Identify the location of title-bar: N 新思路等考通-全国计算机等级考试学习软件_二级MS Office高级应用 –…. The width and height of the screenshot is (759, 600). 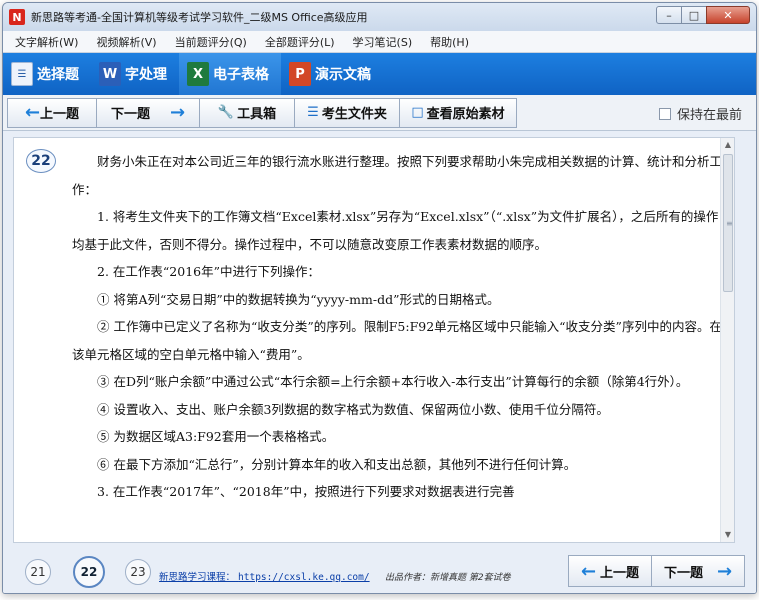
(379, 17).